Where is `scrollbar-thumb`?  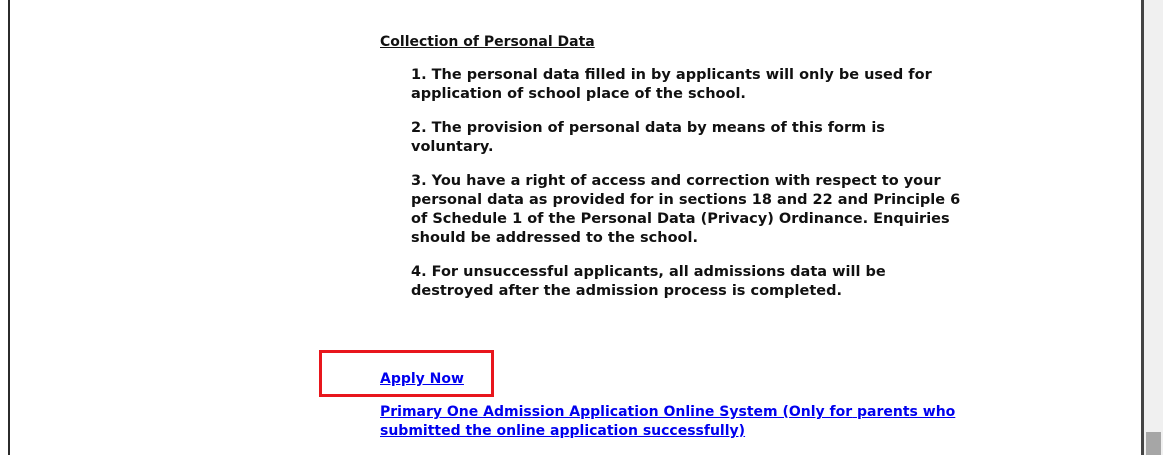 scrollbar-thumb is located at coordinates (1153, 443).